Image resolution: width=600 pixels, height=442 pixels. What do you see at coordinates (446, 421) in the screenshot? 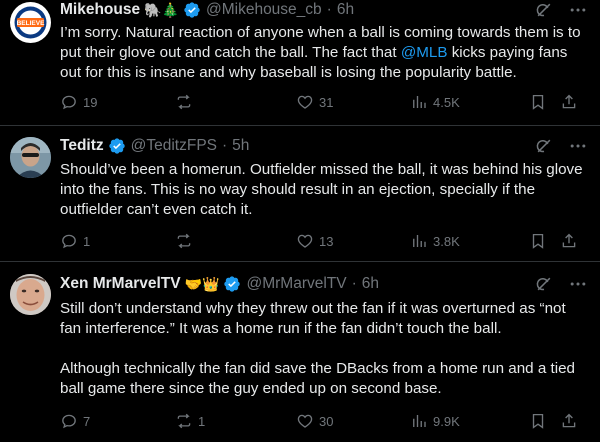
I see `views-count: 9.9K` at bounding box center [446, 421].